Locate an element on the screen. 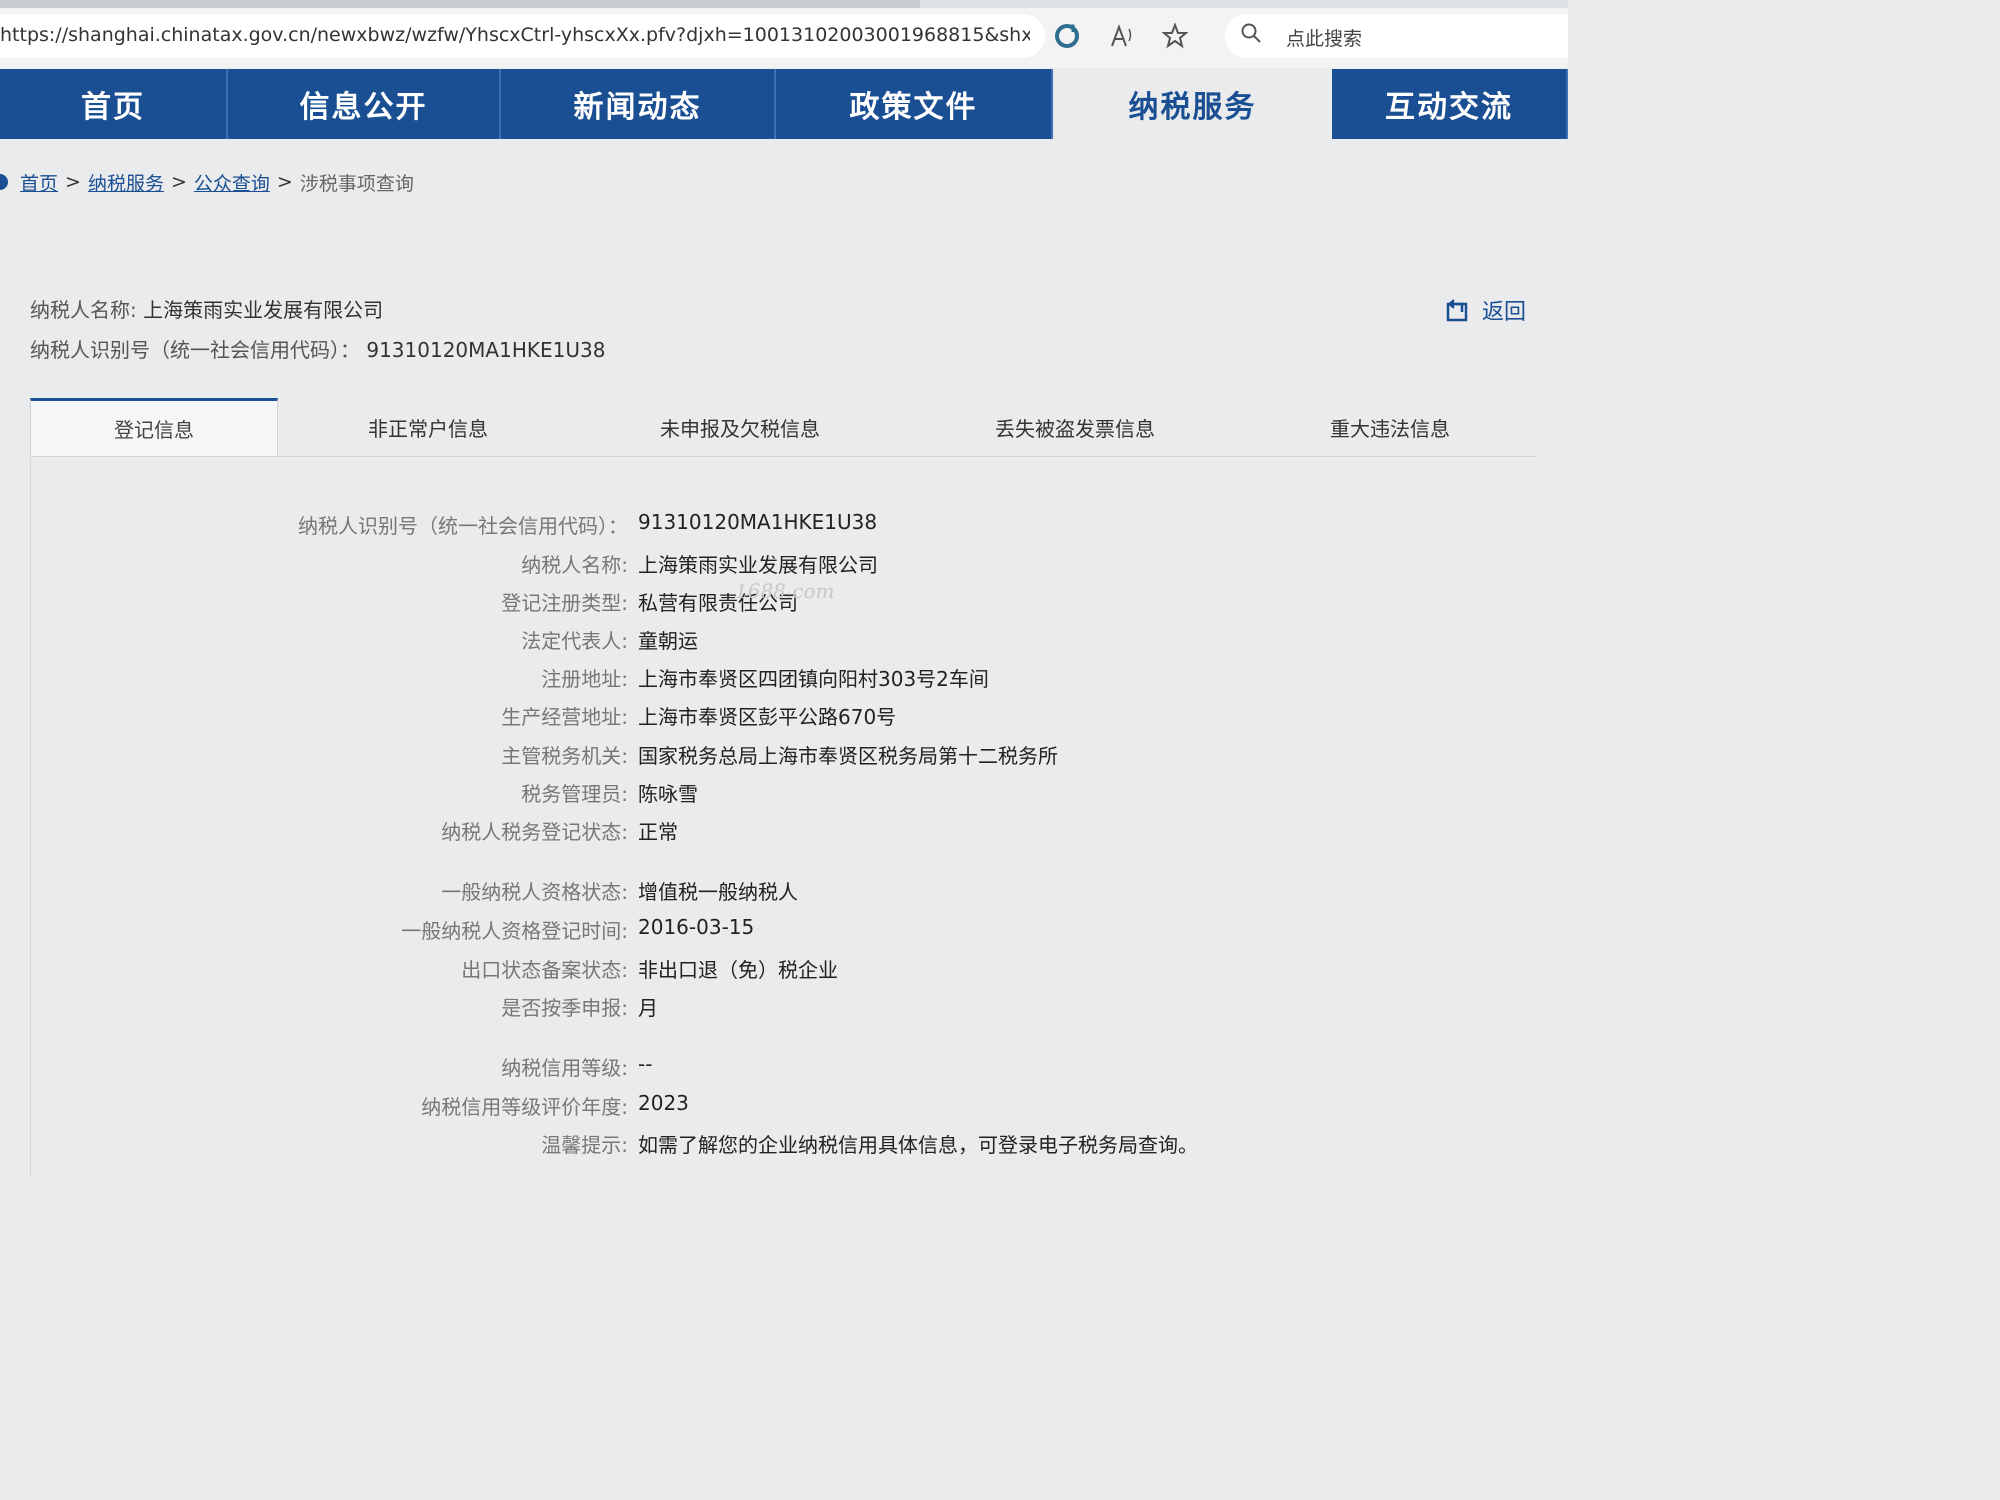 The width and height of the screenshot is (2000, 1500). detail-key: 主管税务机关: is located at coordinates (564, 756).